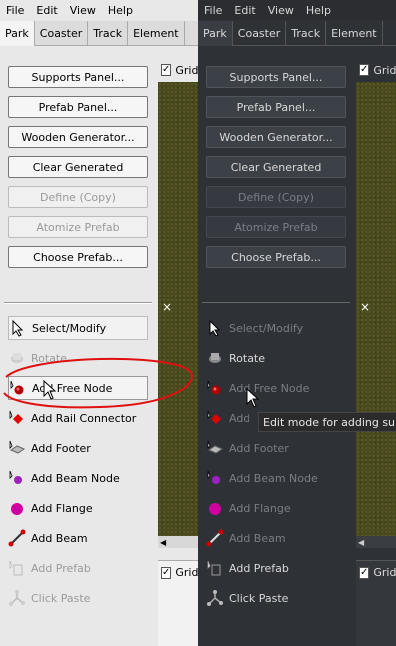  What do you see at coordinates (266, 328) in the screenshot?
I see `tool-label: Select/Modify` at bounding box center [266, 328].